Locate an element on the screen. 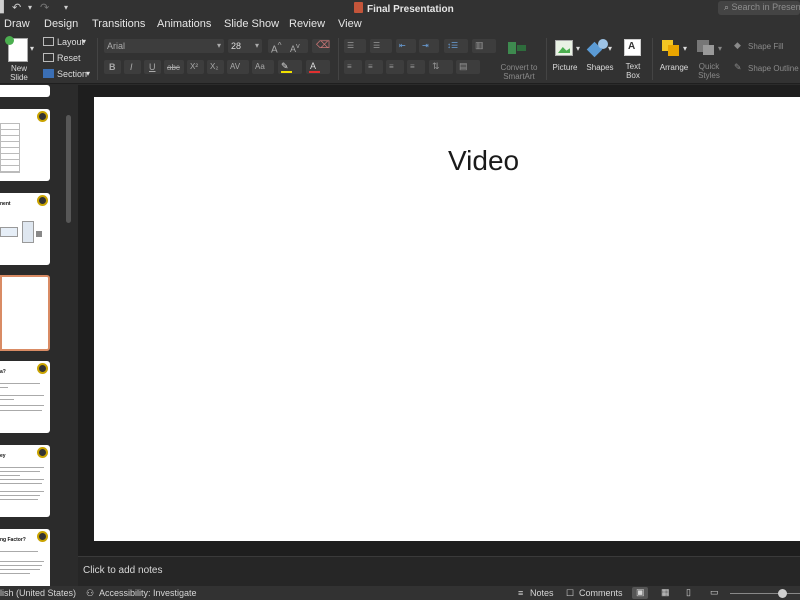 The width and height of the screenshot is (800, 600). undo-icon: ↶ is located at coordinates (16, 7).